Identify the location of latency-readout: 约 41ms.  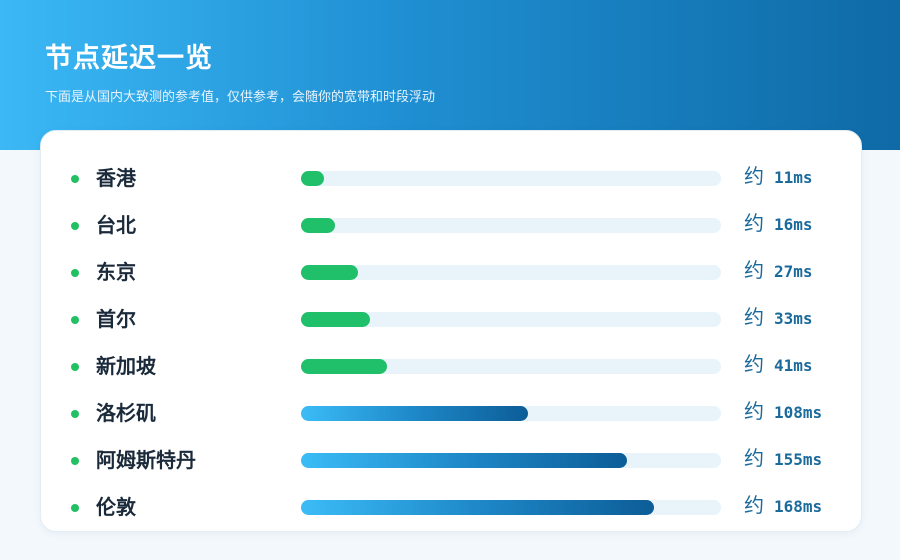
(778, 362).